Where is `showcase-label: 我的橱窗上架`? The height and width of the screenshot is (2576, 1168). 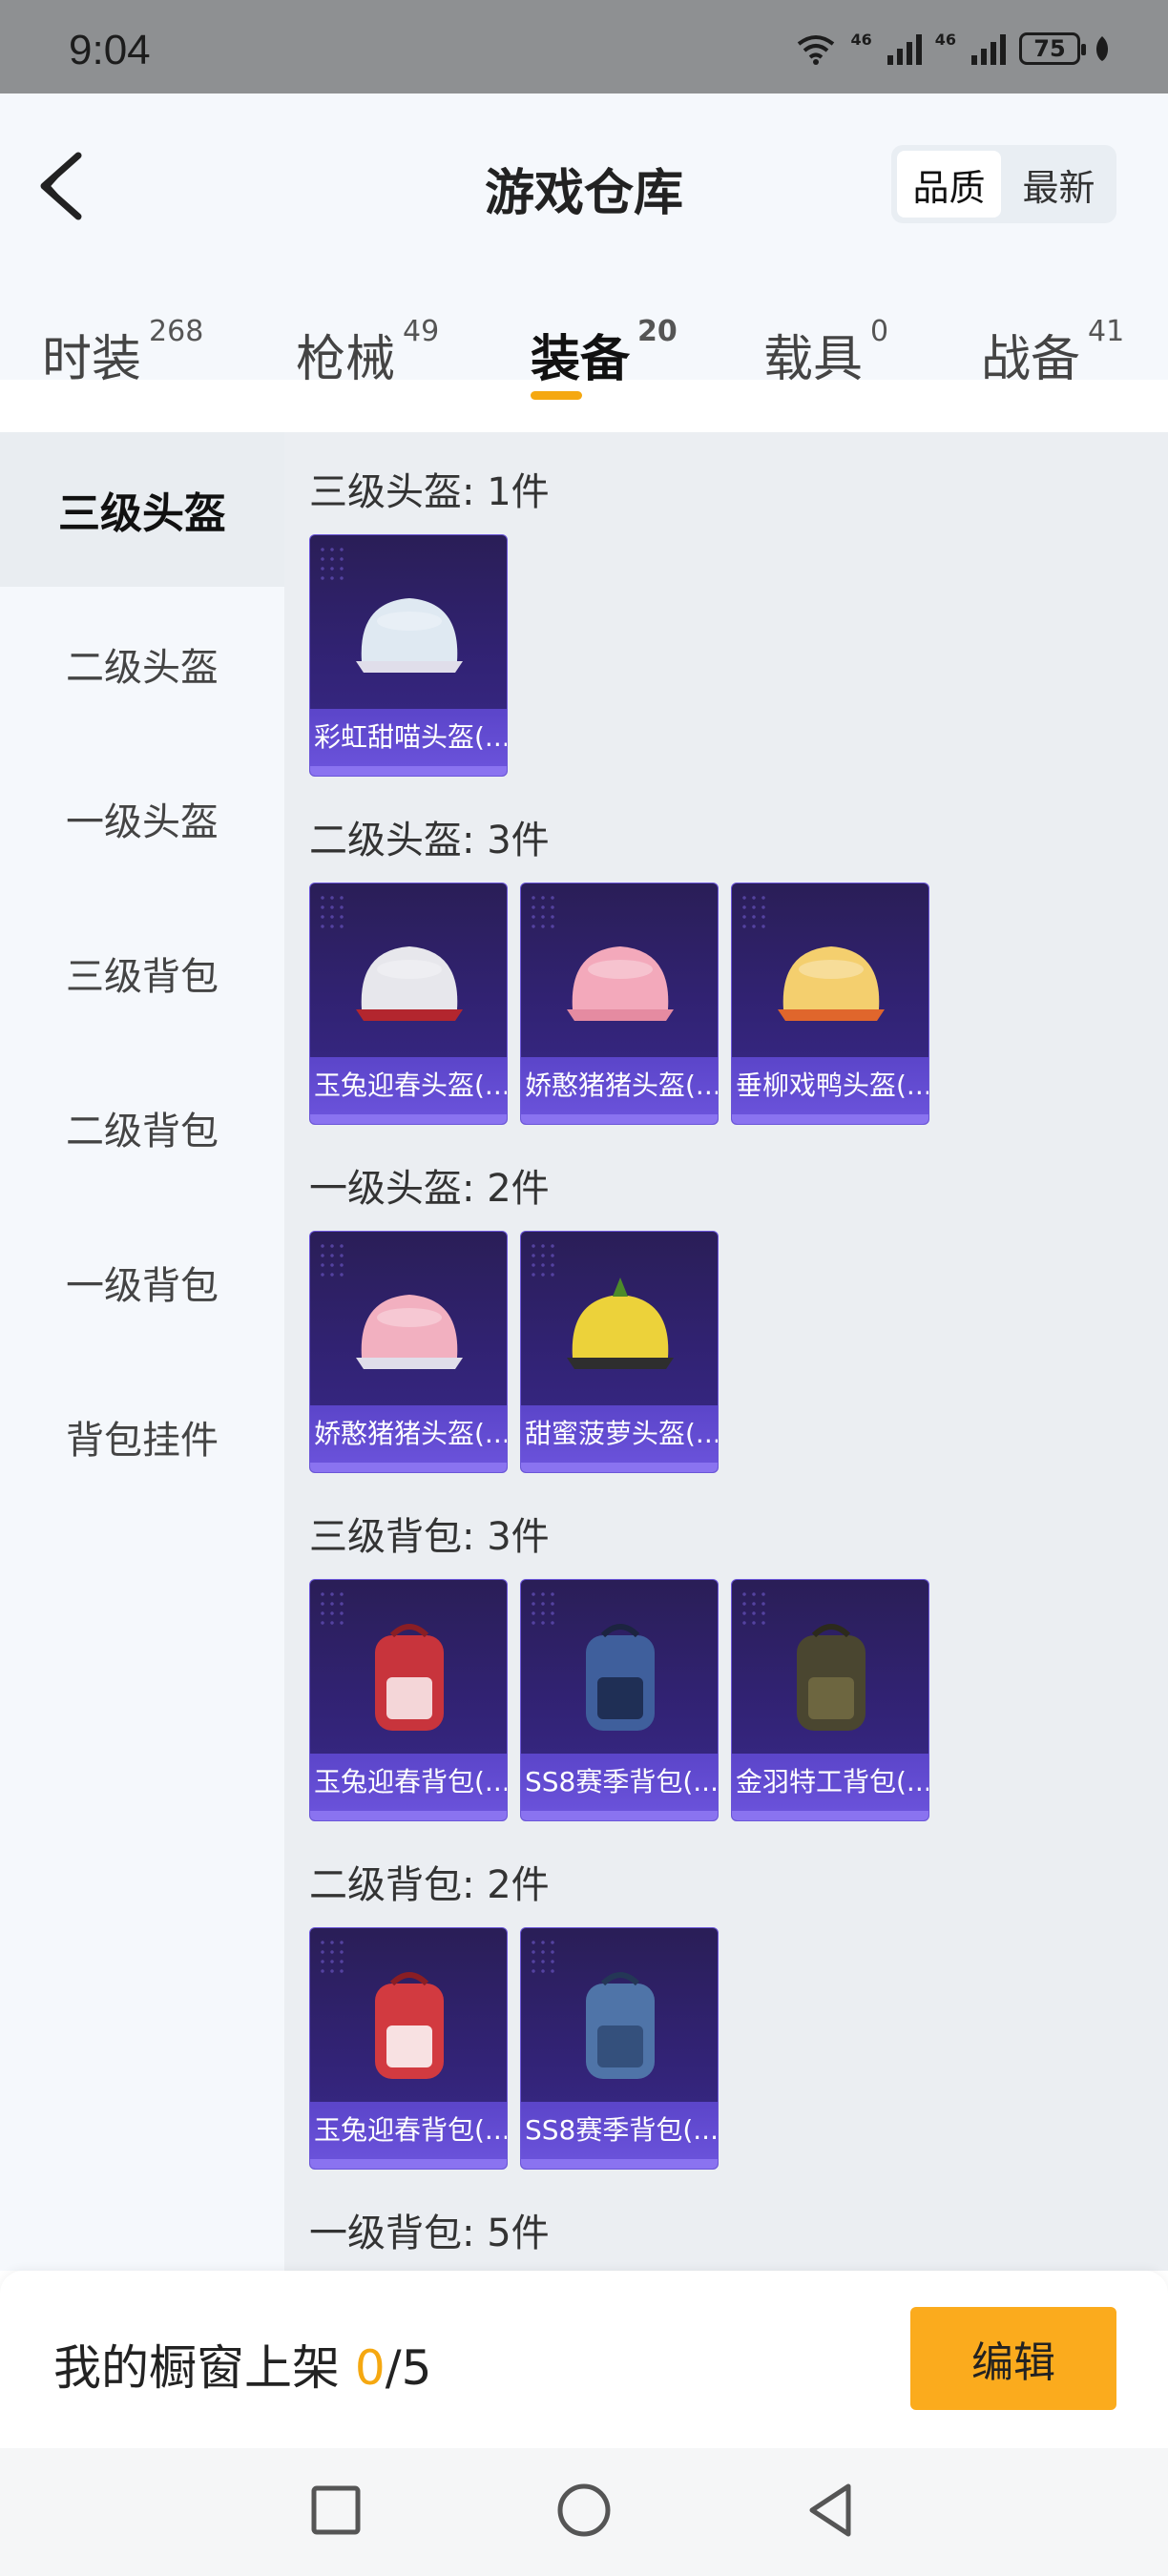
showcase-label: 我的橱窗上架 is located at coordinates (196, 2368).